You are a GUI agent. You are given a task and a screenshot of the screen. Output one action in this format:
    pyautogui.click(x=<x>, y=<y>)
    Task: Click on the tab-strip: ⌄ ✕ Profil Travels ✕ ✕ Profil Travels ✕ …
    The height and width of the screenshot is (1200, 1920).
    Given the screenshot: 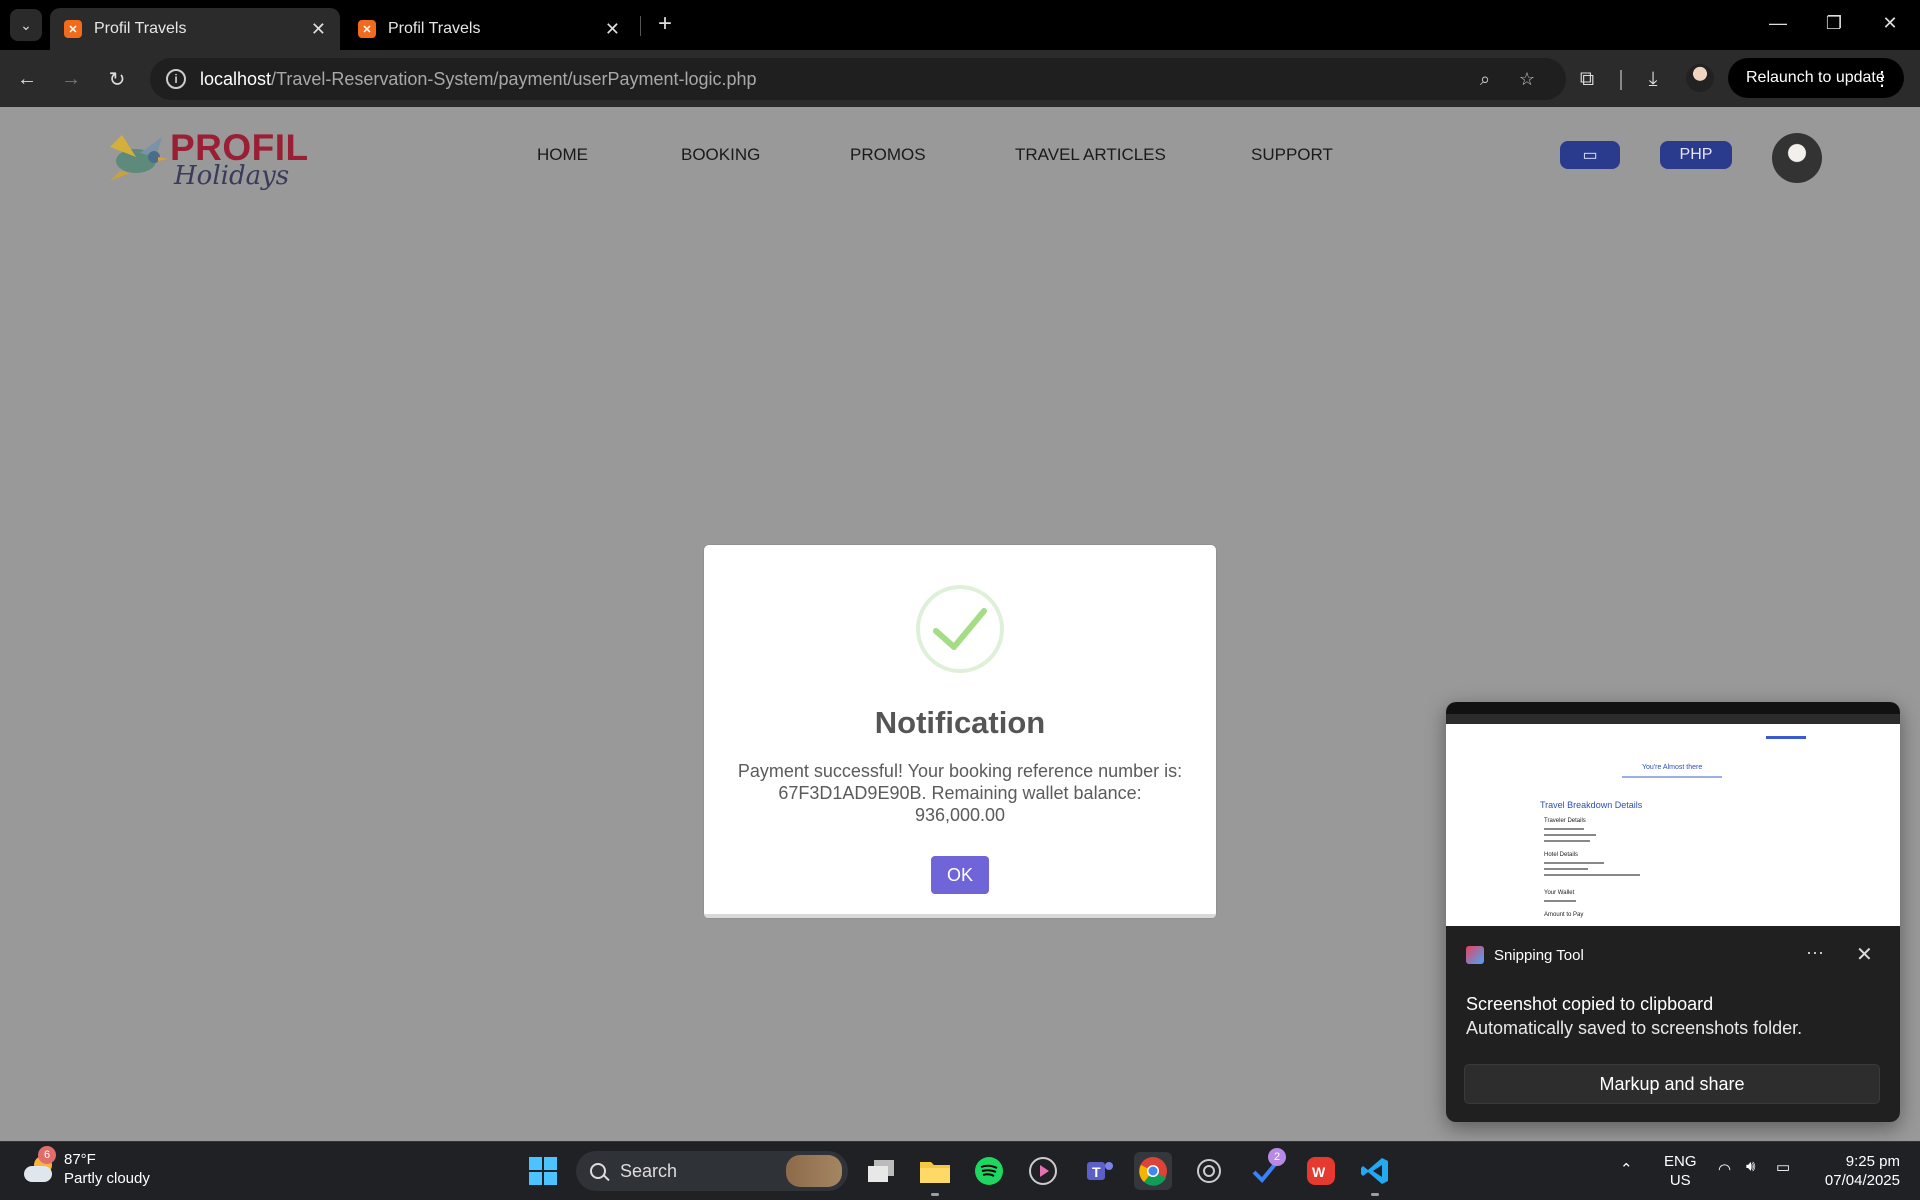 What is the action you would take?
    pyautogui.click(x=960, y=25)
    